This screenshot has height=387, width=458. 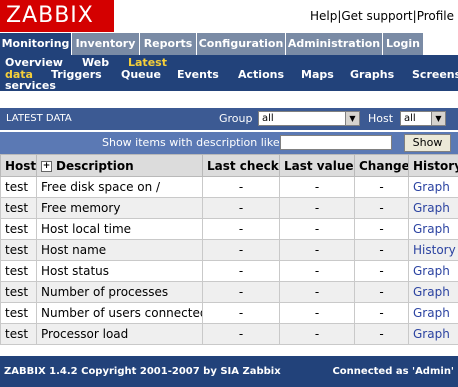 What do you see at coordinates (381, 118) in the screenshot?
I see `host-label: Host` at bounding box center [381, 118].